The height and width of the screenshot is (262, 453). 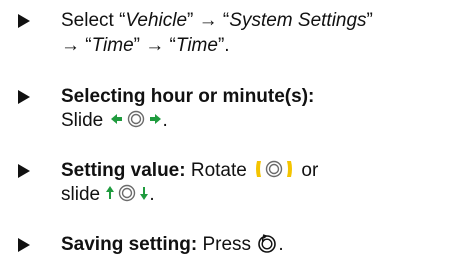 What do you see at coordinates (156, 20) in the screenshot?
I see `menu-item-vehicle: Vehicle` at bounding box center [156, 20].